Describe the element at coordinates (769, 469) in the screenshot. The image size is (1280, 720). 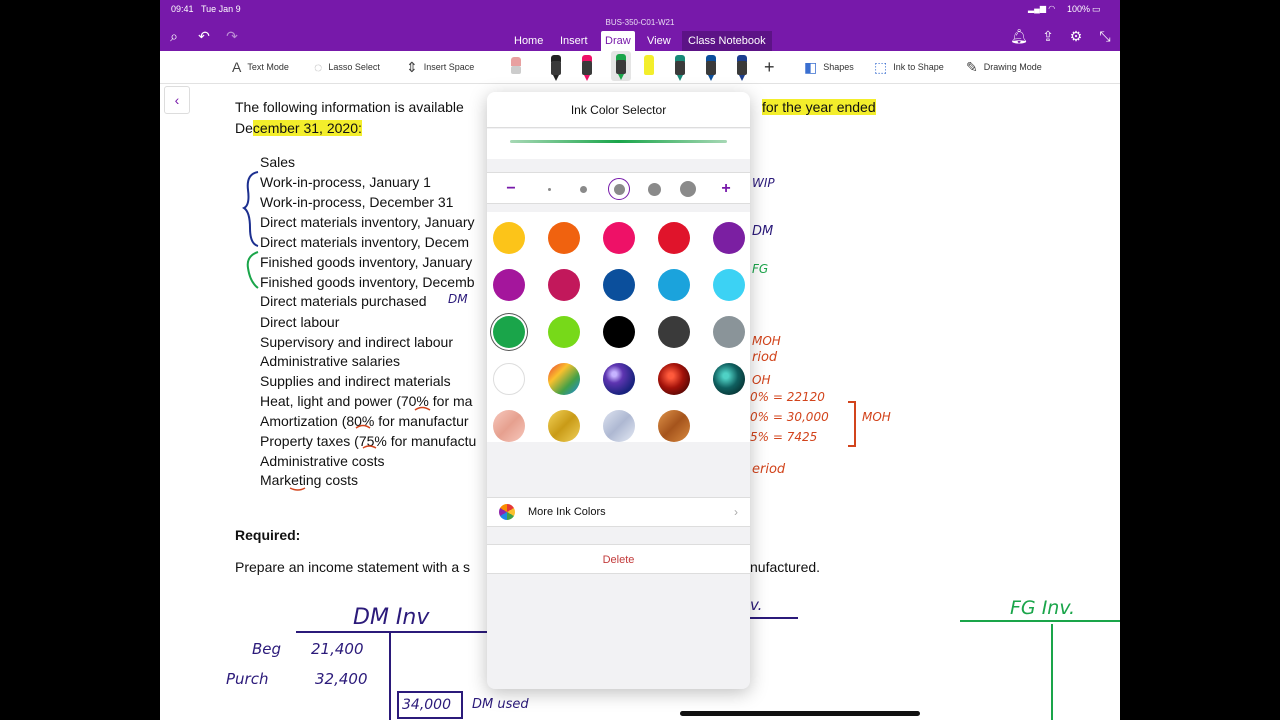
I see `ink-period-2: eriod` at that location.